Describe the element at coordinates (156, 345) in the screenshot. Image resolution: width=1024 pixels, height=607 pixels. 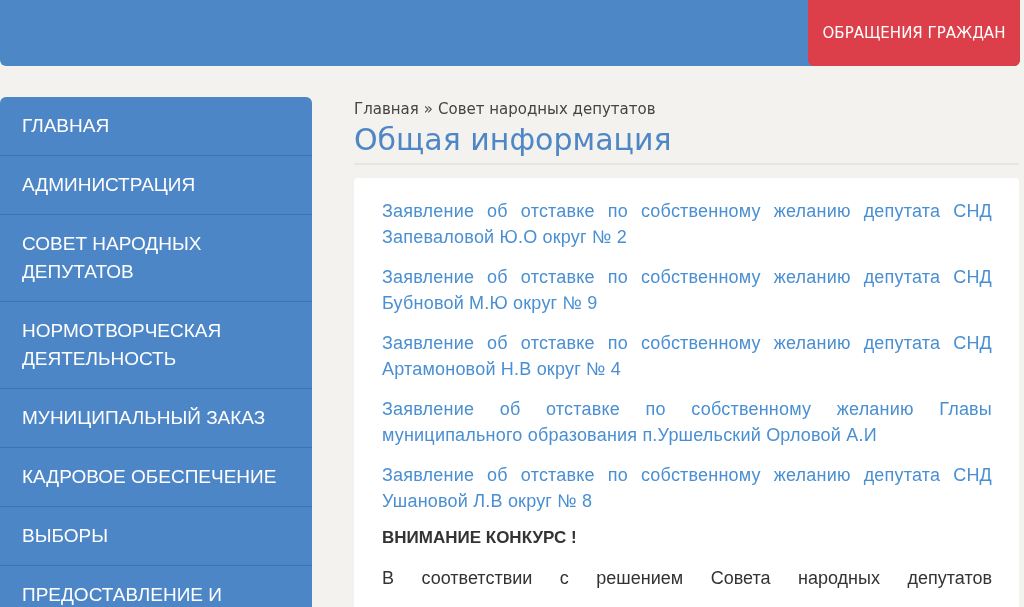
I see `sidebar-item: НОРМОТВОРЧЕСКАЯ ДЕЯТЕЛЬНОСТЬ` at that location.